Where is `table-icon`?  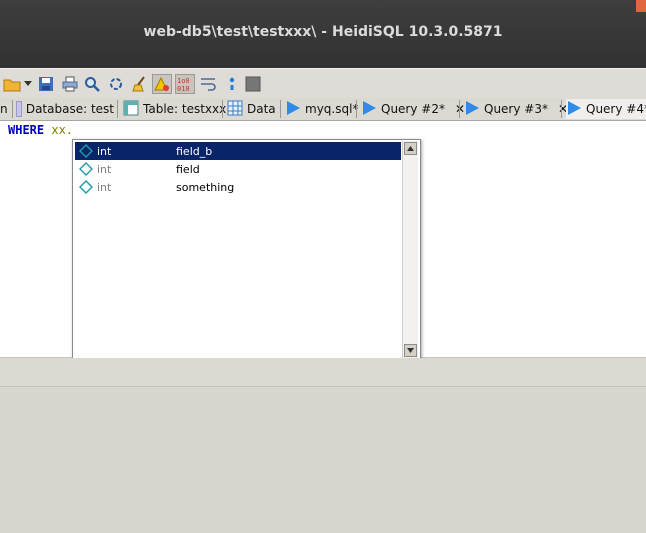
table-icon is located at coordinates (131, 109).